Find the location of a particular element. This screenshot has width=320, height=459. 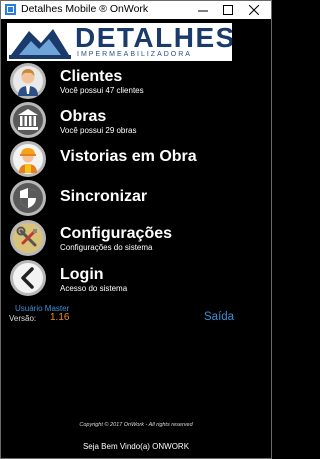

menu-item-obras: Obras Você possui 29 obras is located at coordinates (129, 120).